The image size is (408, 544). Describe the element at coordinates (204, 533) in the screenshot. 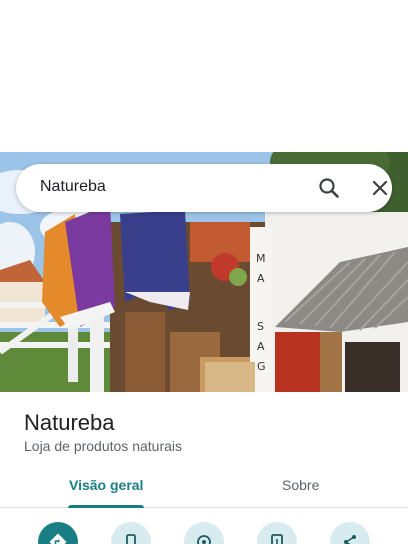

I see `save-button` at that location.